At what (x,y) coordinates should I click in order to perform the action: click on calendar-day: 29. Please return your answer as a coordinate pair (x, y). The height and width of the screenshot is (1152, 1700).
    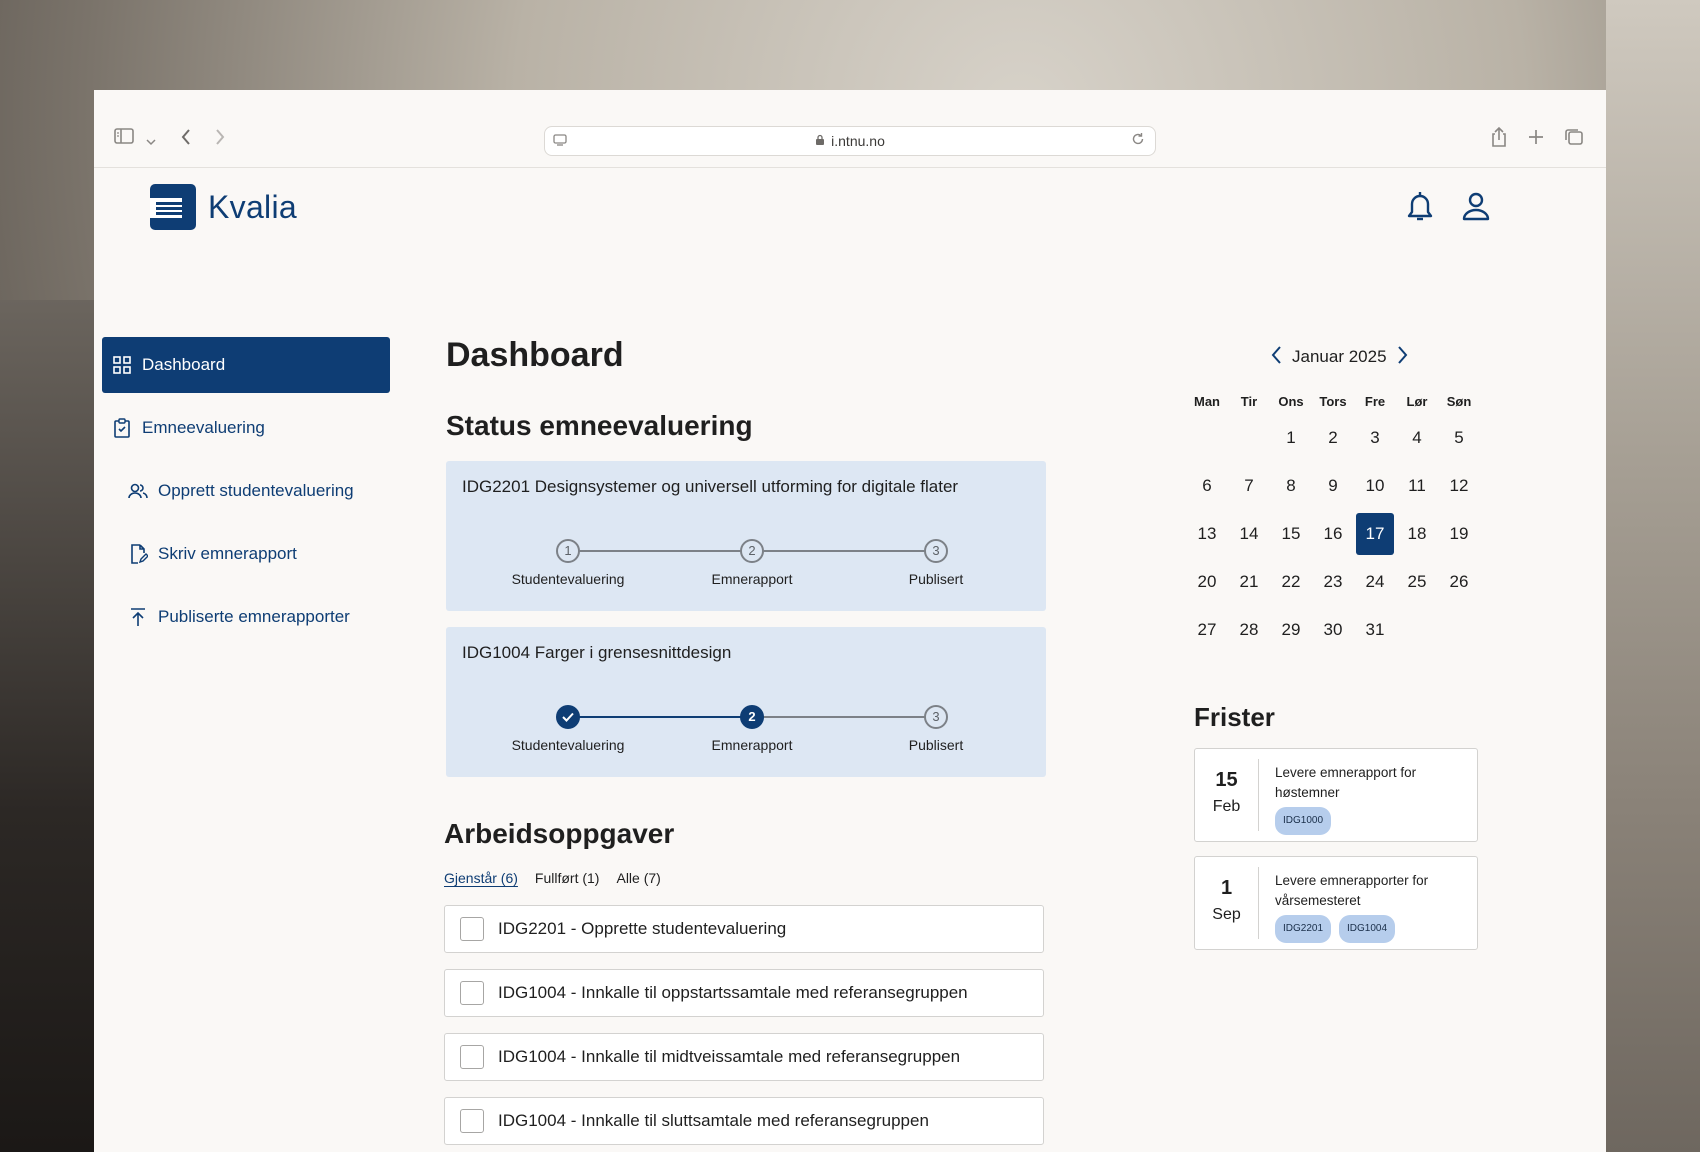
    Looking at the image, I should click on (1291, 630).